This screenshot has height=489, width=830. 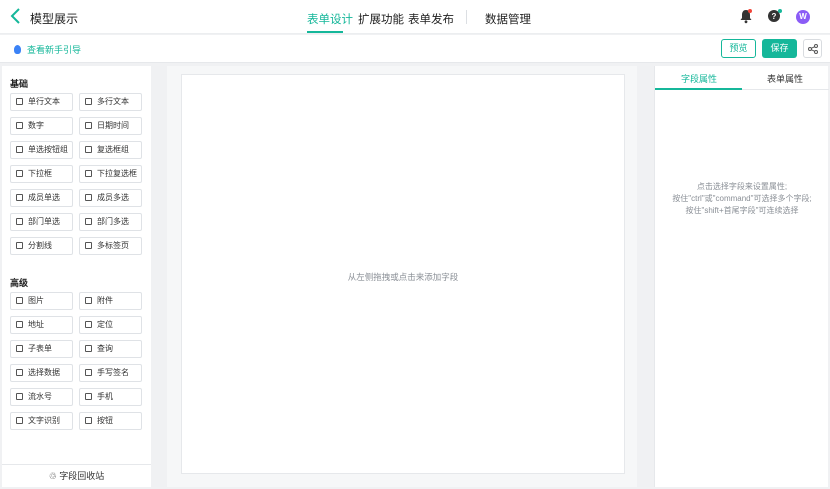 I want to click on field-button: 手机, so click(x=110, y=397).